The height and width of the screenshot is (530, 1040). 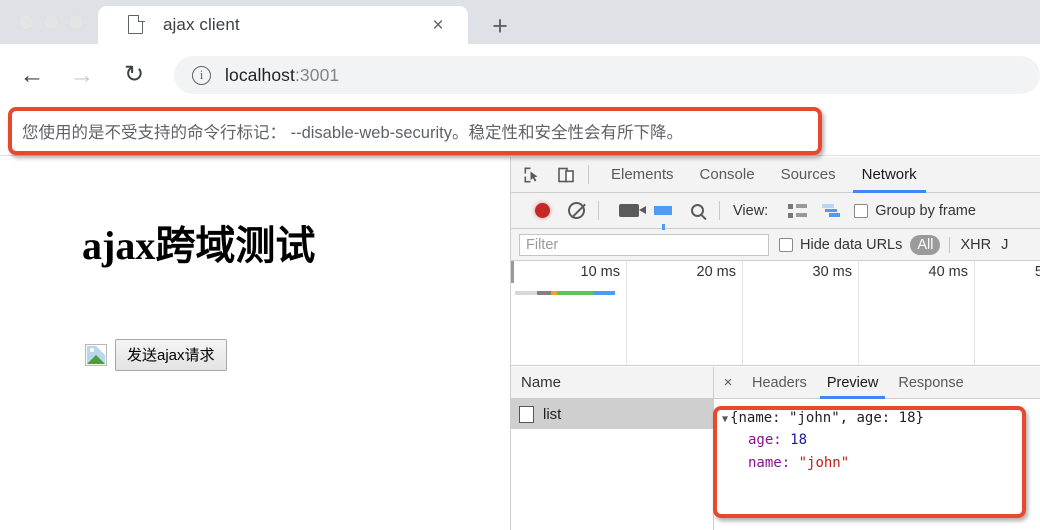 I want to click on network-toolbar: View: Group by frame, so click(x=775, y=211).